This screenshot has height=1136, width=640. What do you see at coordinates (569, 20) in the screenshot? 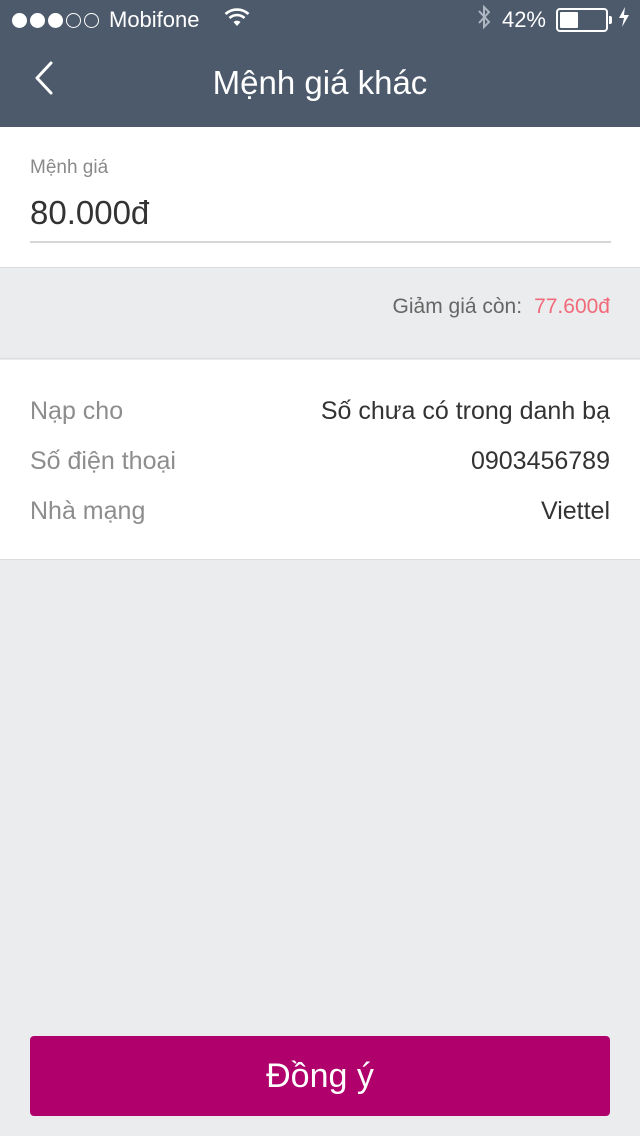
I see `battery-level-fill` at bounding box center [569, 20].